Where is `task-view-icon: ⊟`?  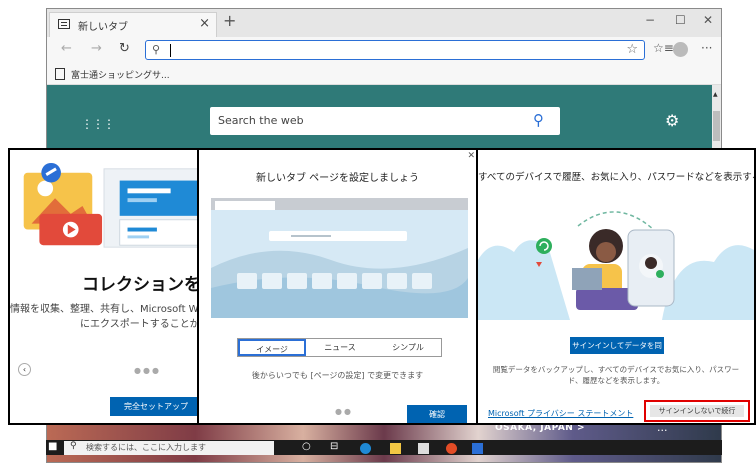 task-view-icon: ⊟ is located at coordinates (334, 446).